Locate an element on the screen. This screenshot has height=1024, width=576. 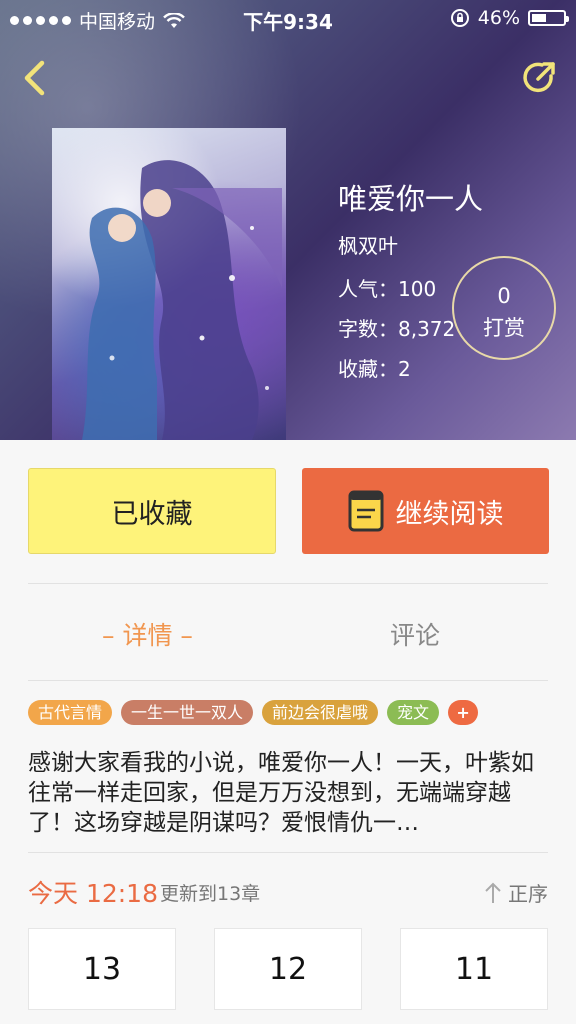
share-icon is located at coordinates (539, 77).